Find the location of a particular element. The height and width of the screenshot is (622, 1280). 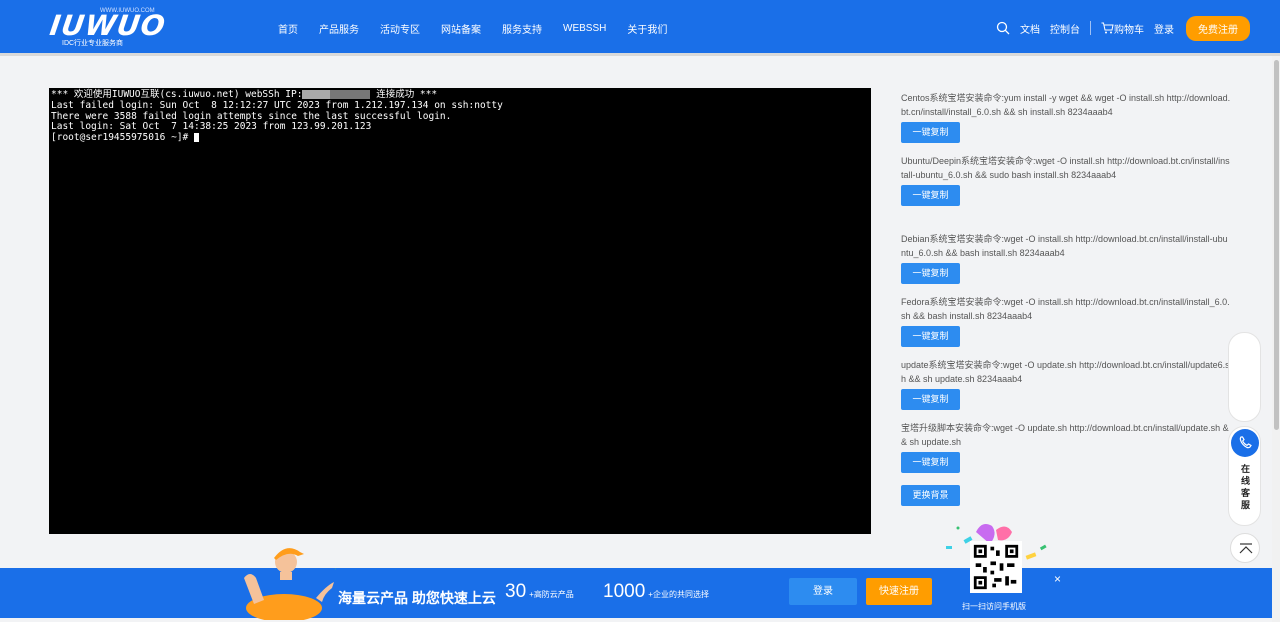

stat-enterprises-number: 1000 is located at coordinates (624, 591).